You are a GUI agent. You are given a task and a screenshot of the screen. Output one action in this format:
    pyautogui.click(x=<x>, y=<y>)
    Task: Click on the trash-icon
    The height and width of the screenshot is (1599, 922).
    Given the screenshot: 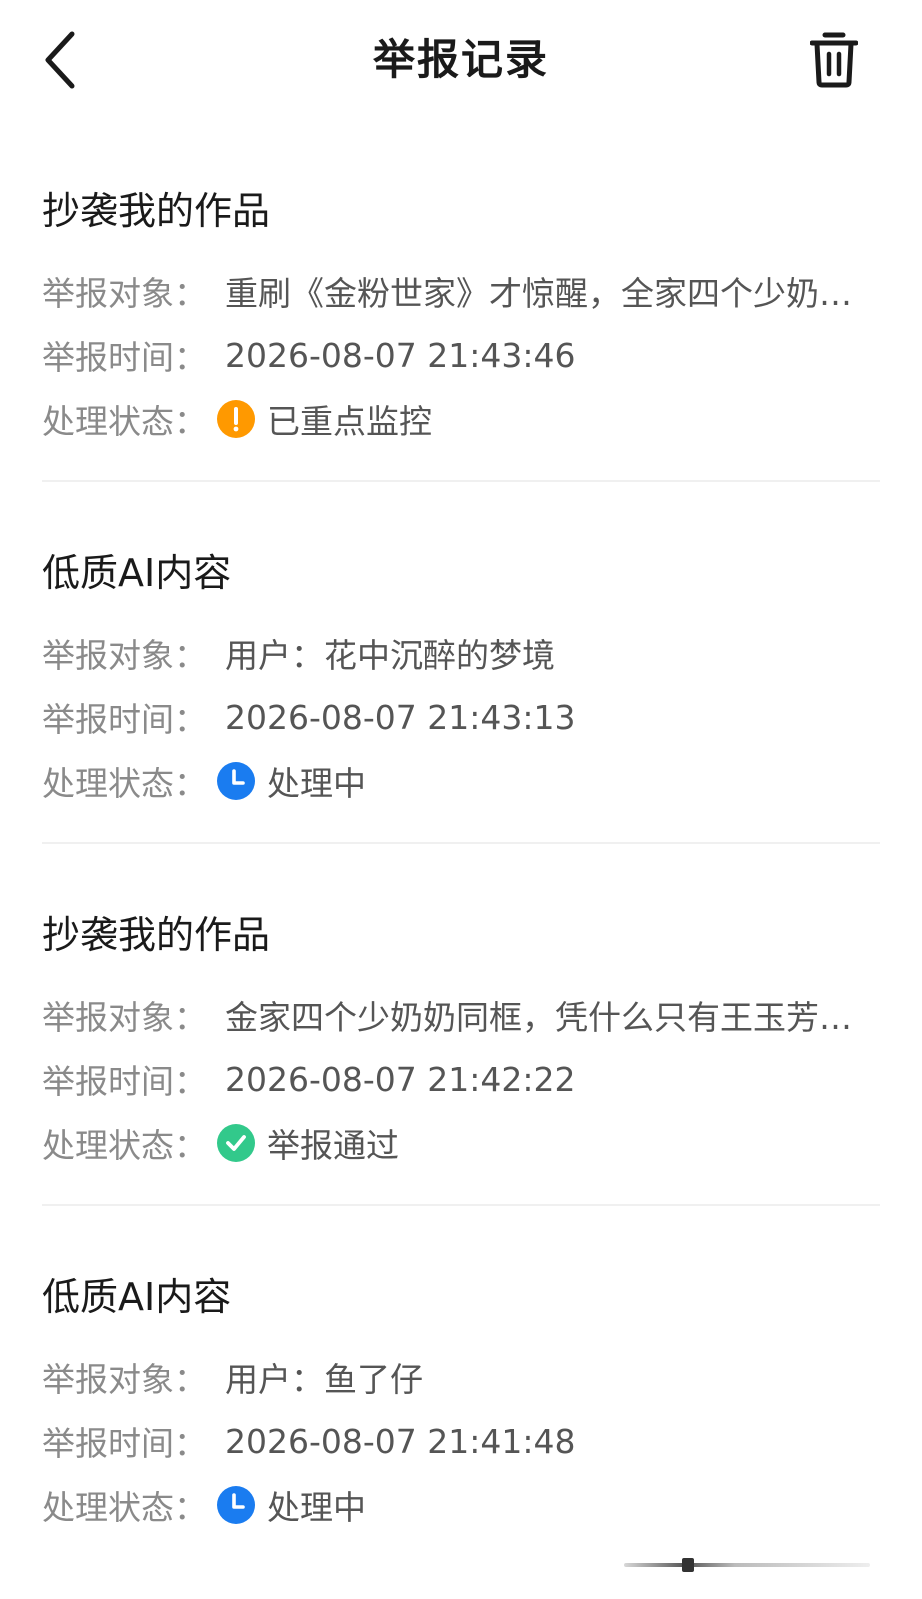 What is the action you would take?
    pyautogui.click(x=834, y=60)
    